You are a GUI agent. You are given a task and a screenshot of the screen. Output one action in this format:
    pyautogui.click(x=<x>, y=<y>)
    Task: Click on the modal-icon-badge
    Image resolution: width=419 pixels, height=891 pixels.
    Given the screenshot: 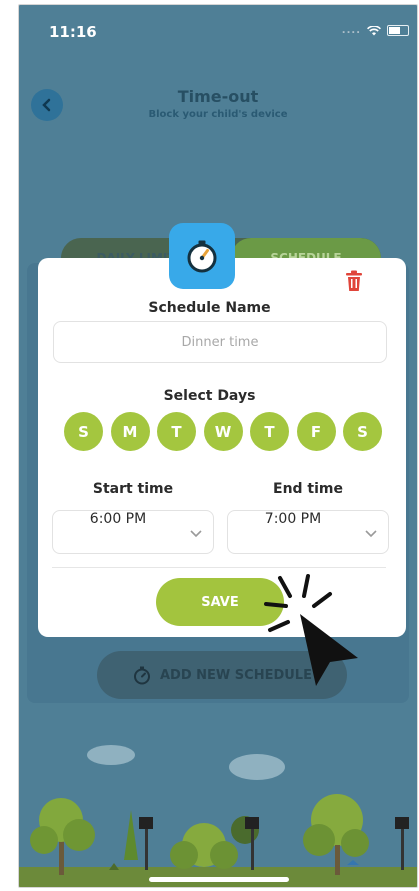 What is the action you would take?
    pyautogui.click(x=202, y=256)
    